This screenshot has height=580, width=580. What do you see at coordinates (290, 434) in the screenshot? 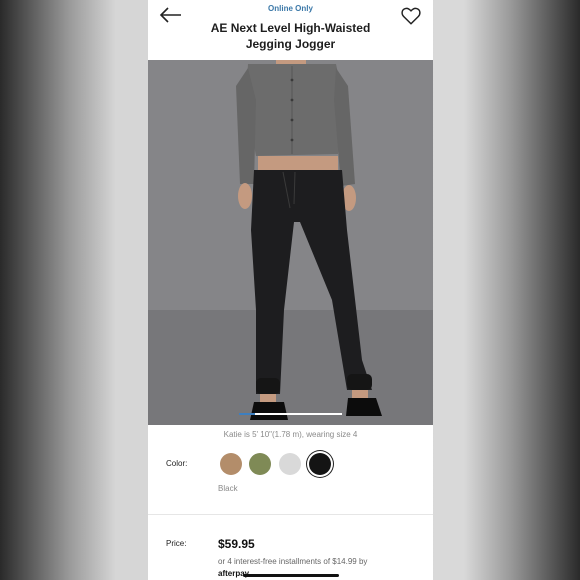
I see `model-size-caption: Katie is 5' 10"(1.78 m), wearing size 4` at bounding box center [290, 434].